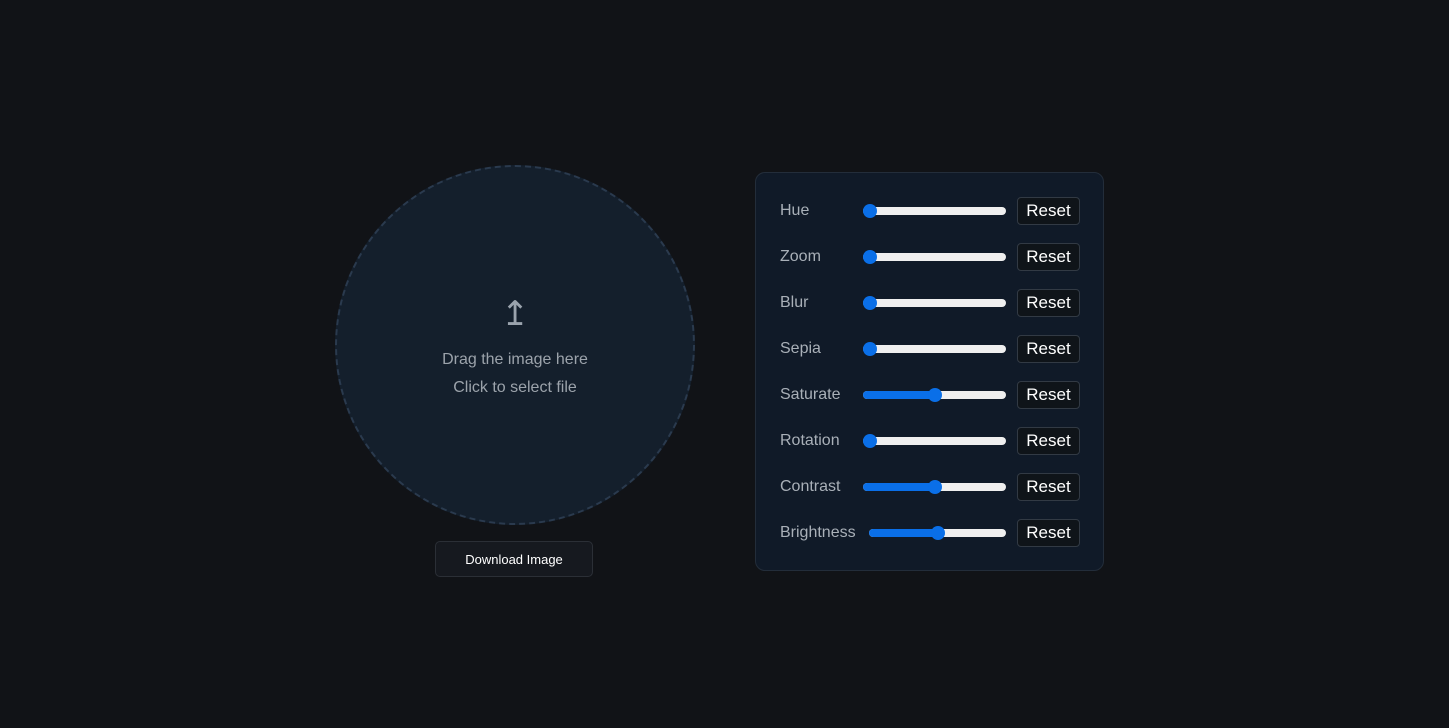  What do you see at coordinates (514, 559) in the screenshot?
I see `download-image-button: Download Image` at bounding box center [514, 559].